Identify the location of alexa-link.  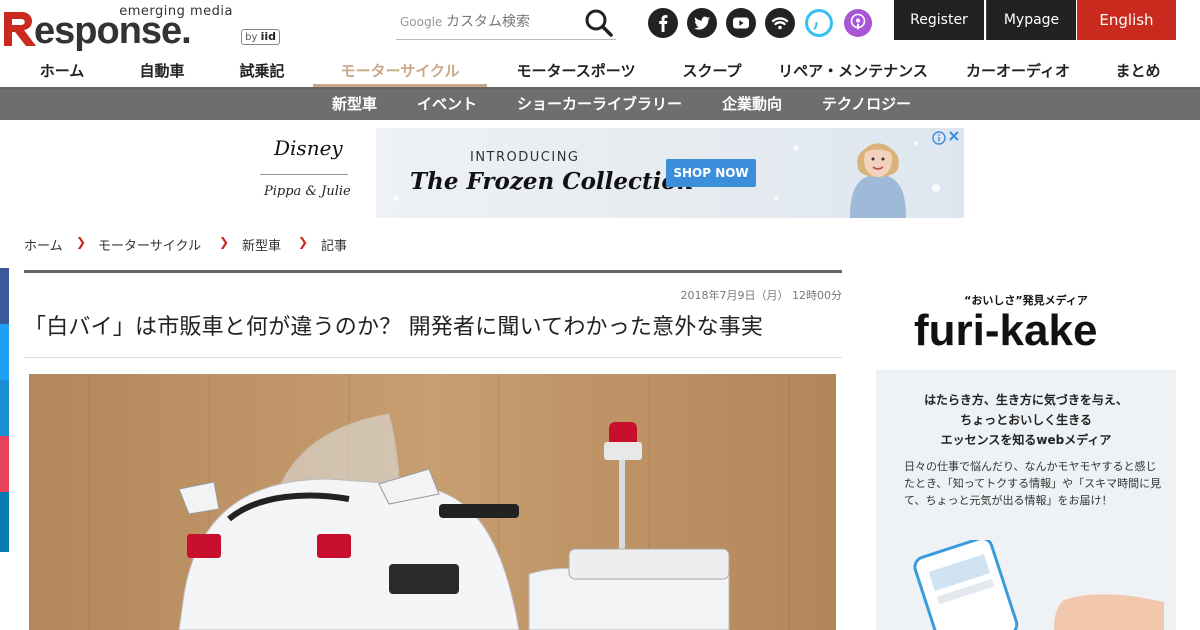
(819, 23).